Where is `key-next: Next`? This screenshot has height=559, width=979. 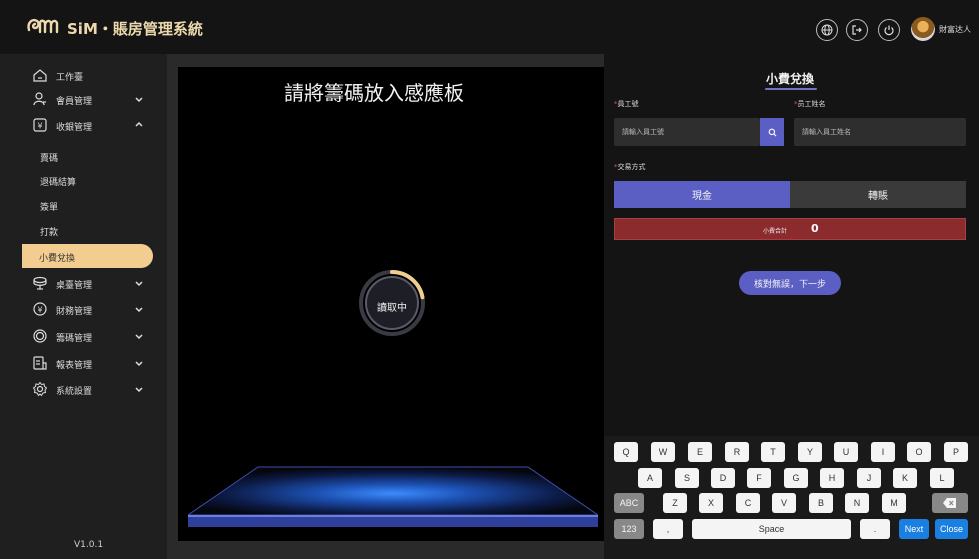 key-next: Next is located at coordinates (914, 529).